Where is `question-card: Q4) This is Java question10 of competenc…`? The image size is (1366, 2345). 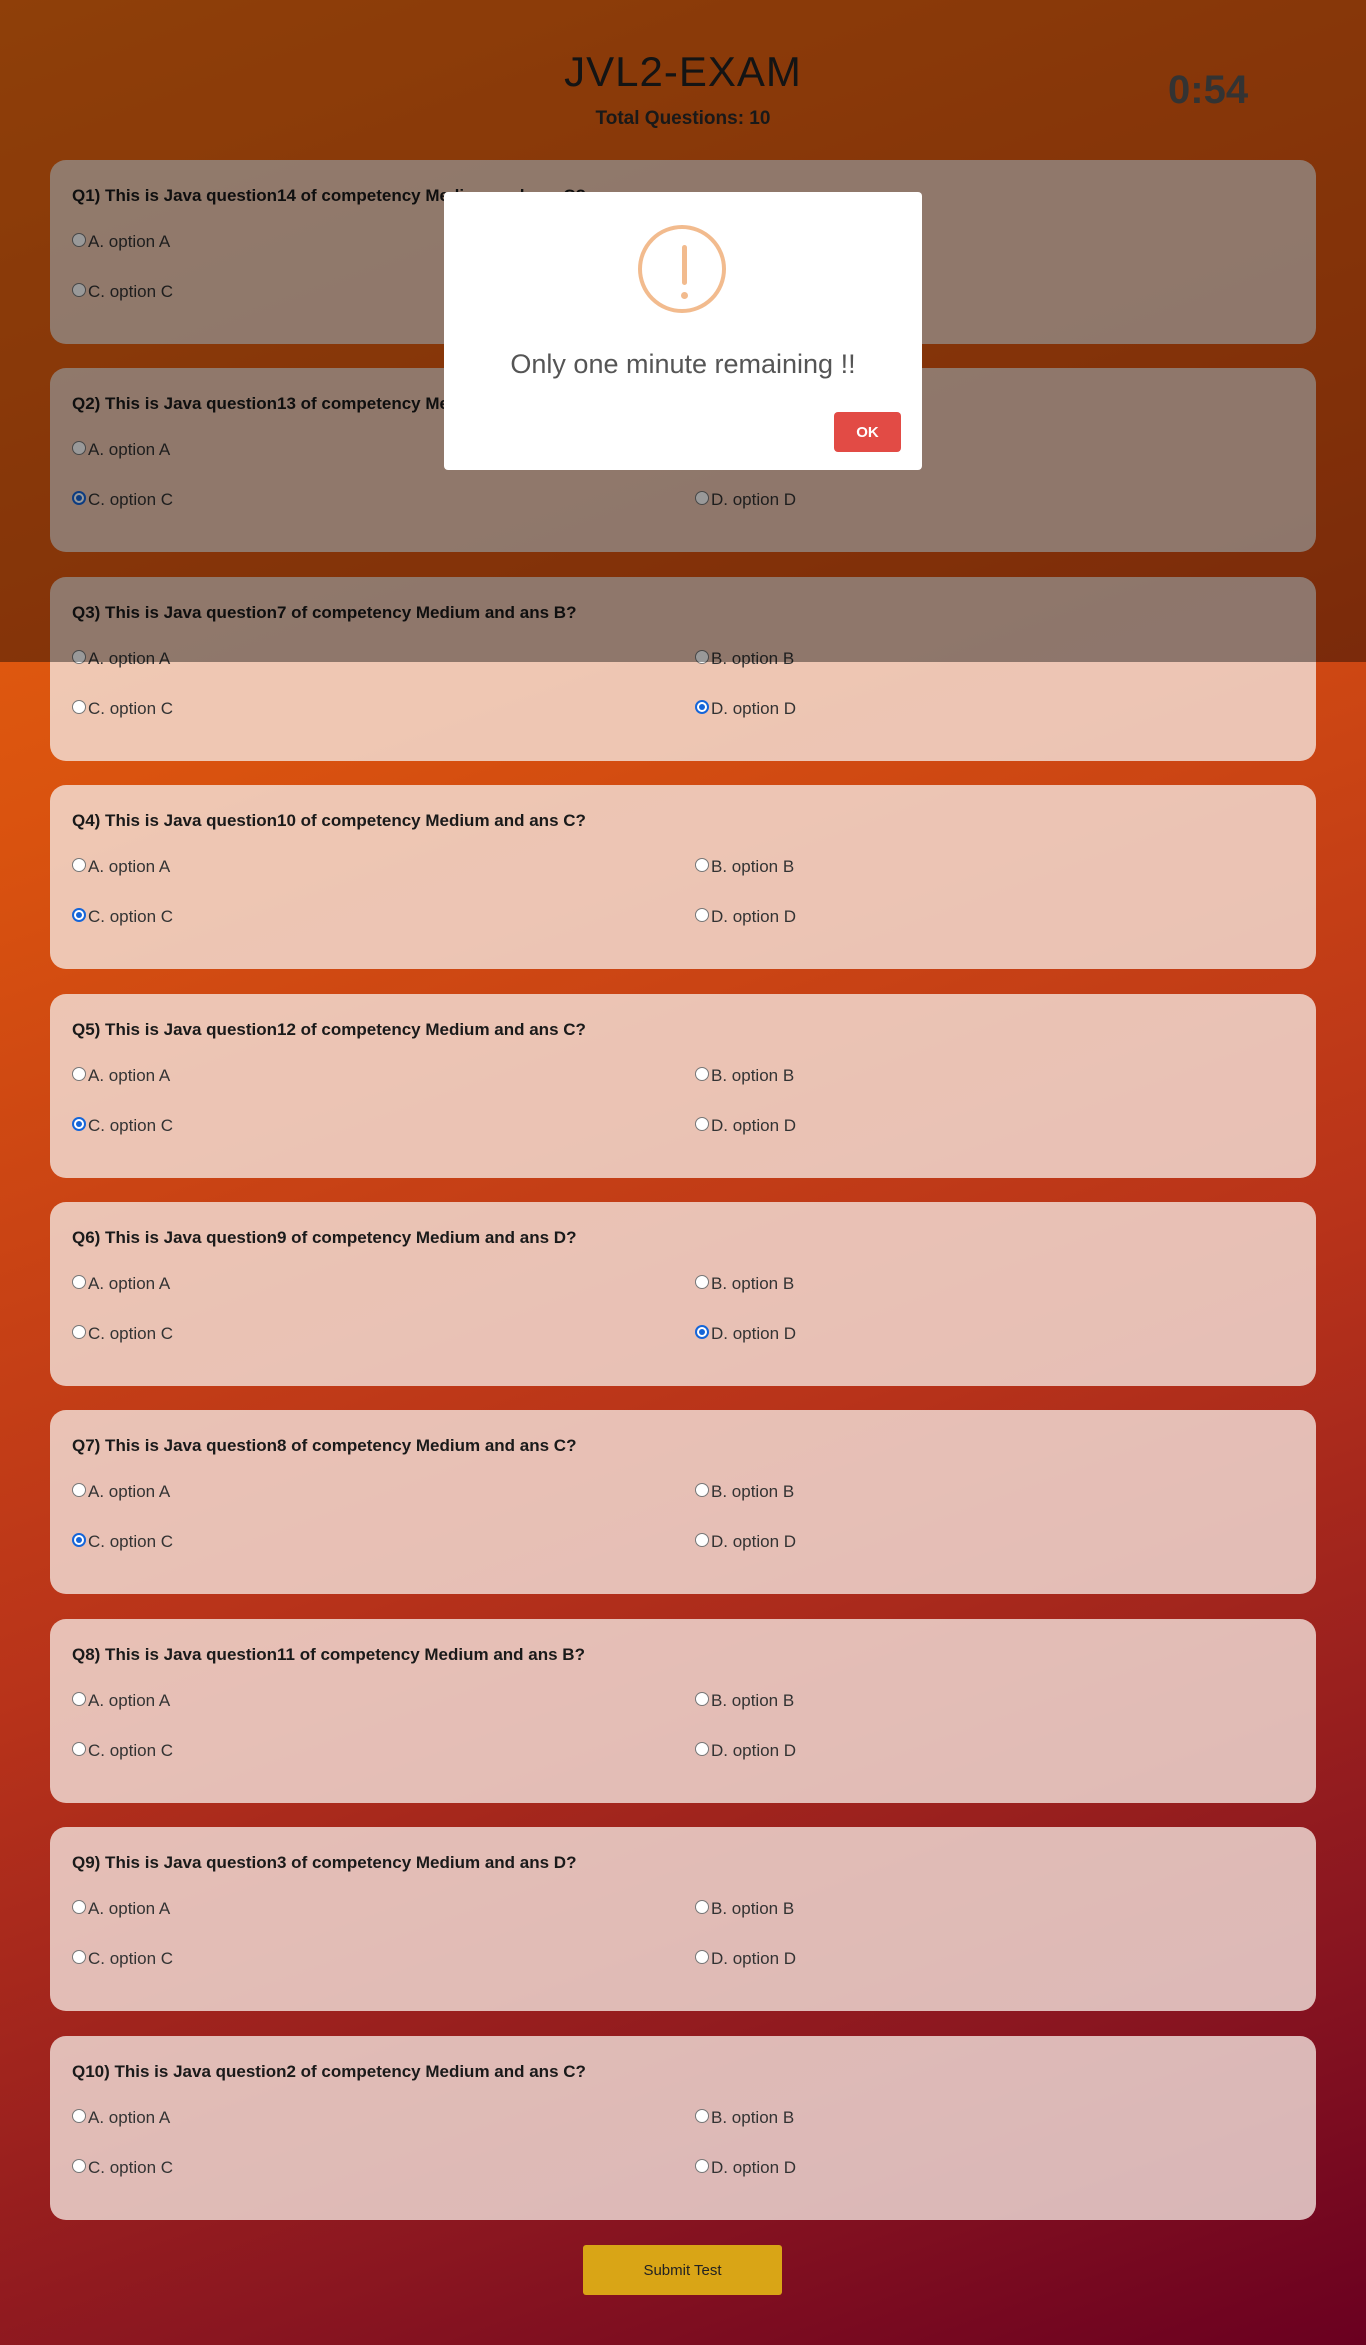 question-card: Q4) This is Java question10 of competenc… is located at coordinates (683, 877).